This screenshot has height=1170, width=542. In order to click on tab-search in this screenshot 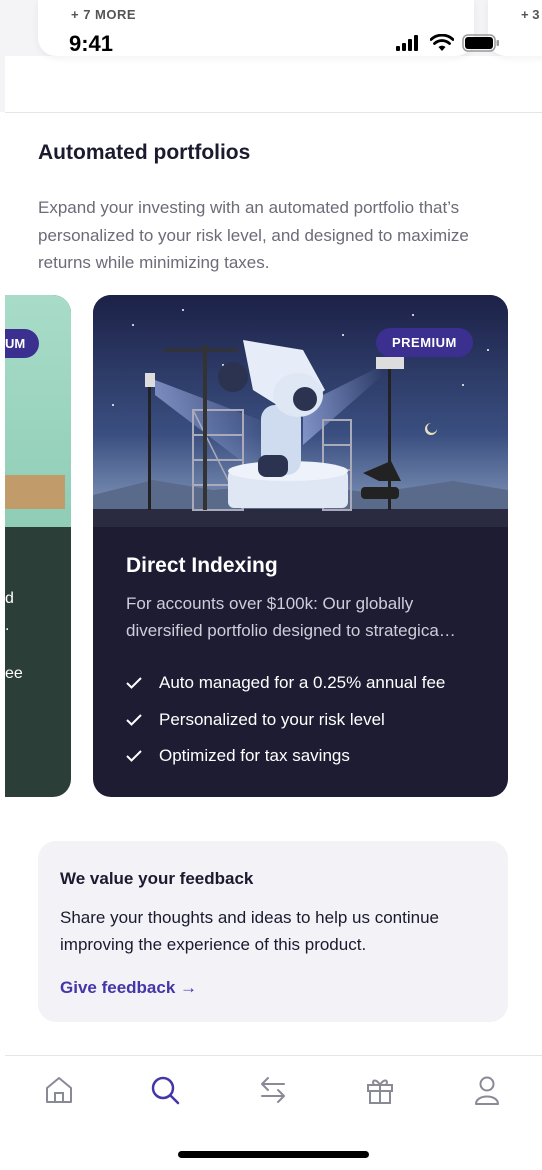, I will do `click(165, 1090)`.